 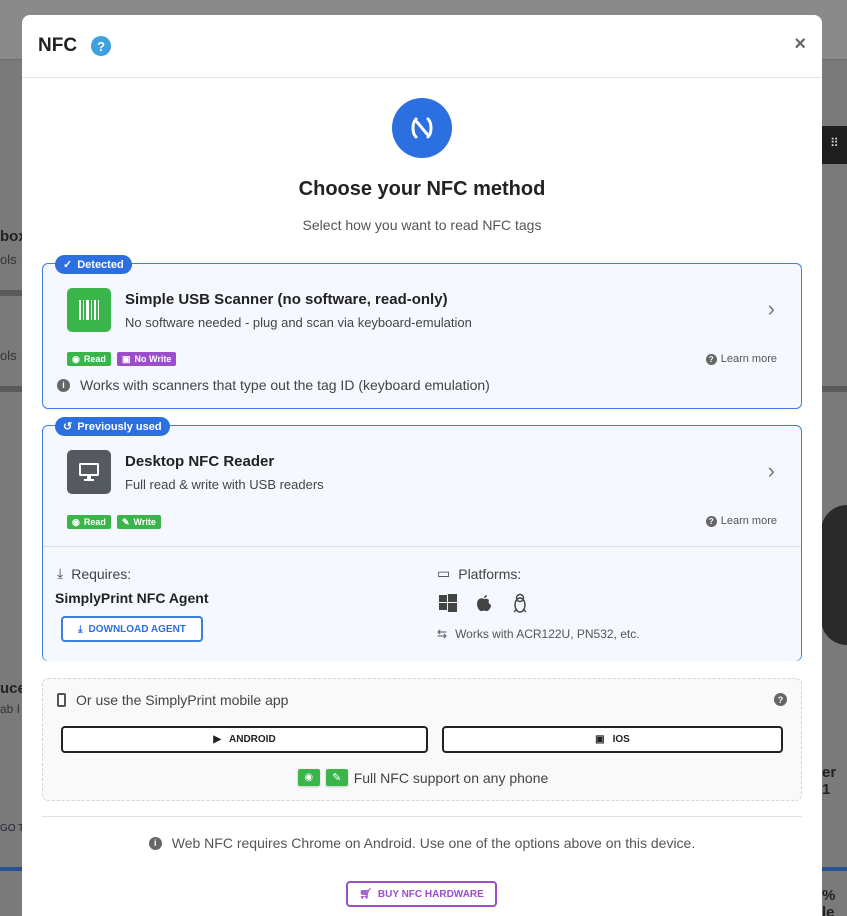 What do you see at coordinates (58, 45) in the screenshot?
I see `modal-title: NFC` at bounding box center [58, 45].